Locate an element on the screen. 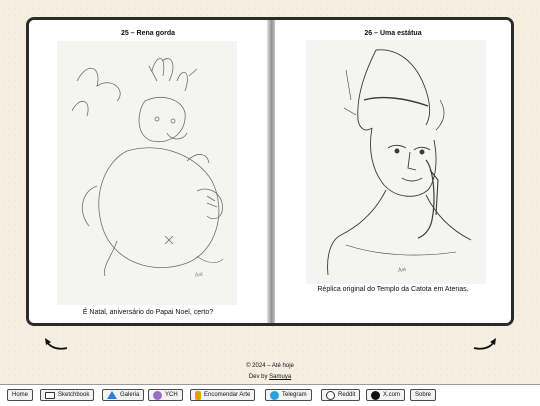  copyright-text: © 2024 – Até hoje is located at coordinates (270, 366).